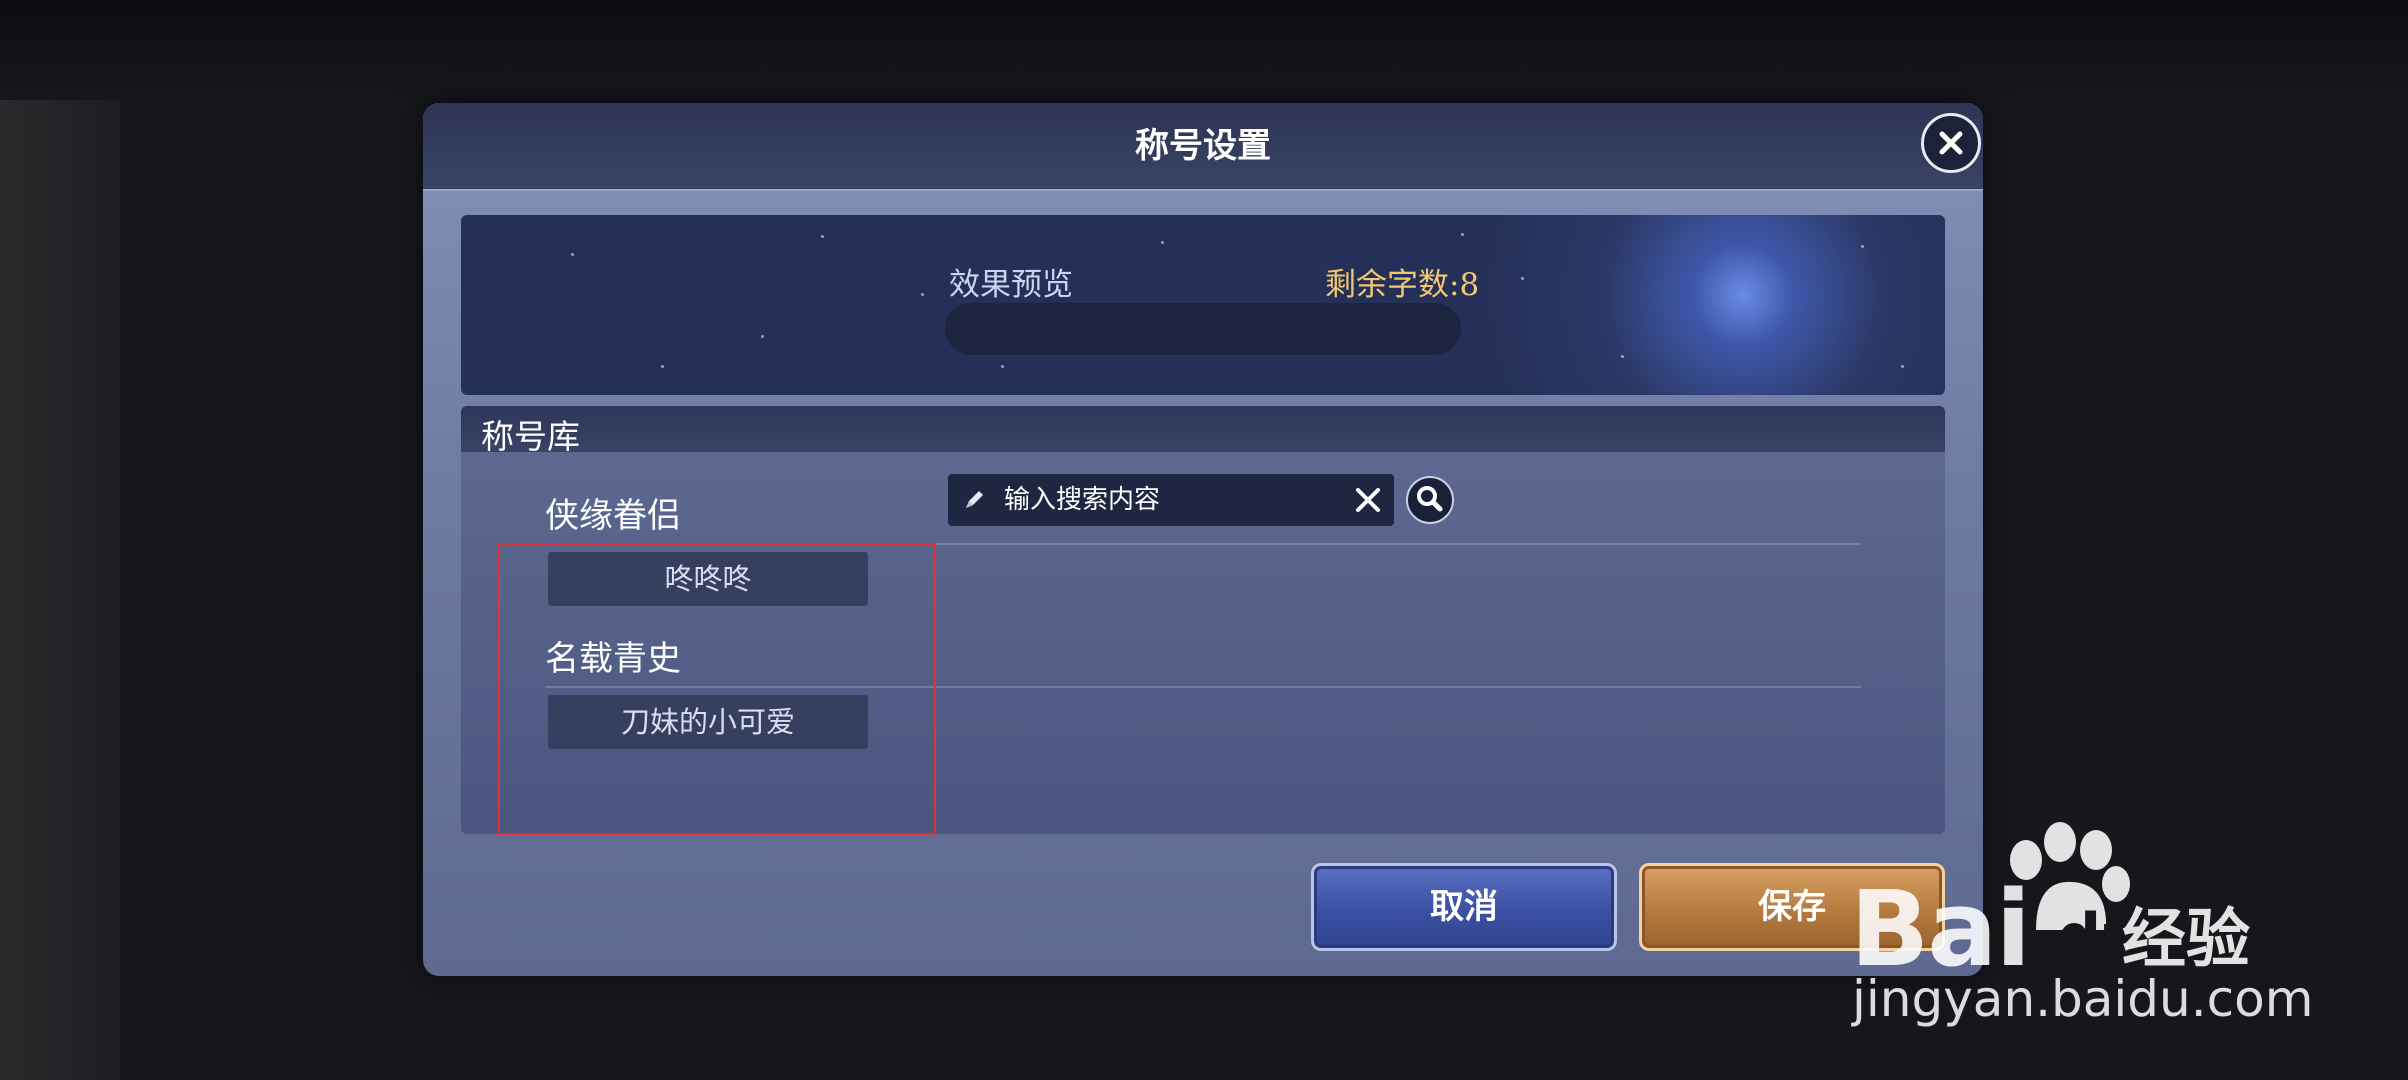 The width and height of the screenshot is (2408, 1080). I want to click on clear-icon, so click(1368, 500).